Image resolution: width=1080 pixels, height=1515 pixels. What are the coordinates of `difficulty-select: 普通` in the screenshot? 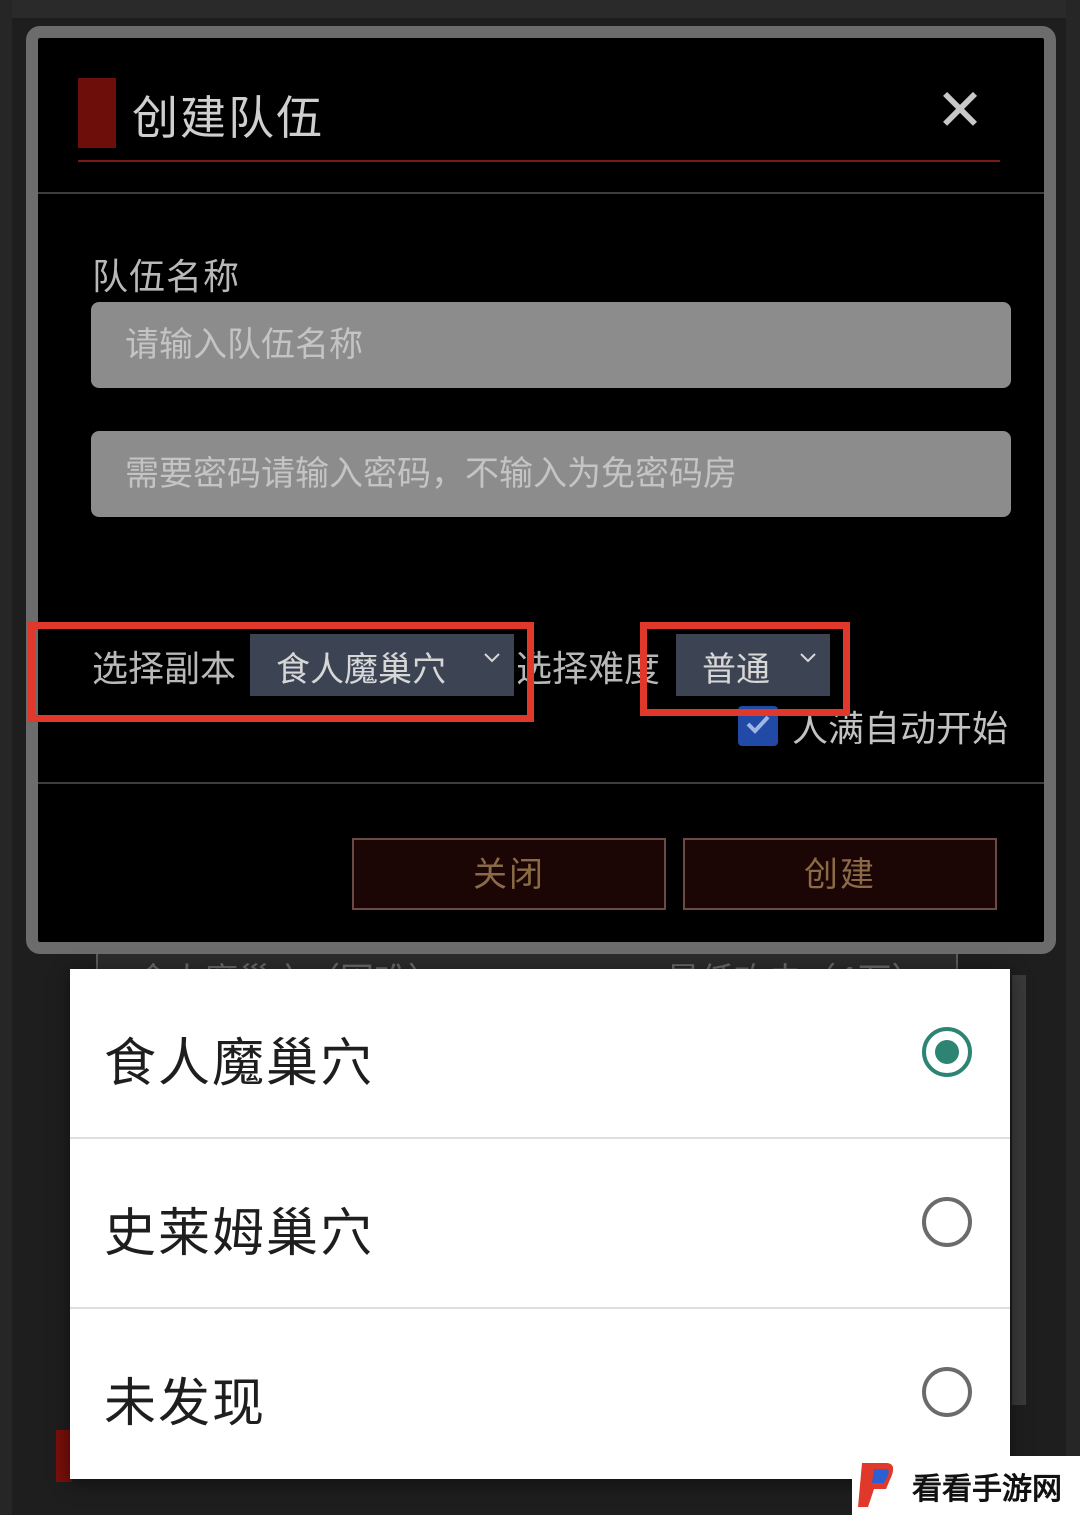 It's located at (753, 665).